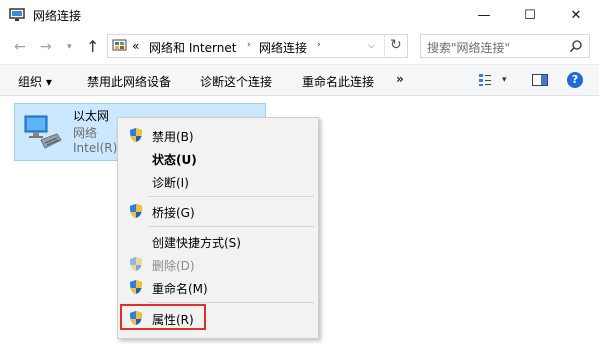  I want to click on help-icon: ?, so click(575, 80).